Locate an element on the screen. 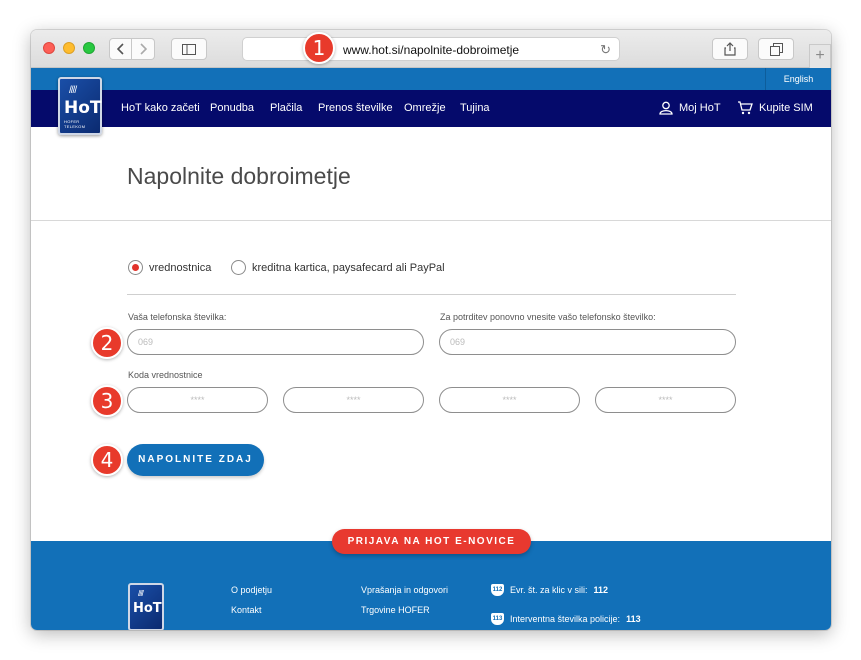 Image resolution: width=861 pixels, height=660 pixels. emergency-112: 112 Evr. št. za klic v sili: 112 is located at coordinates (549, 590).